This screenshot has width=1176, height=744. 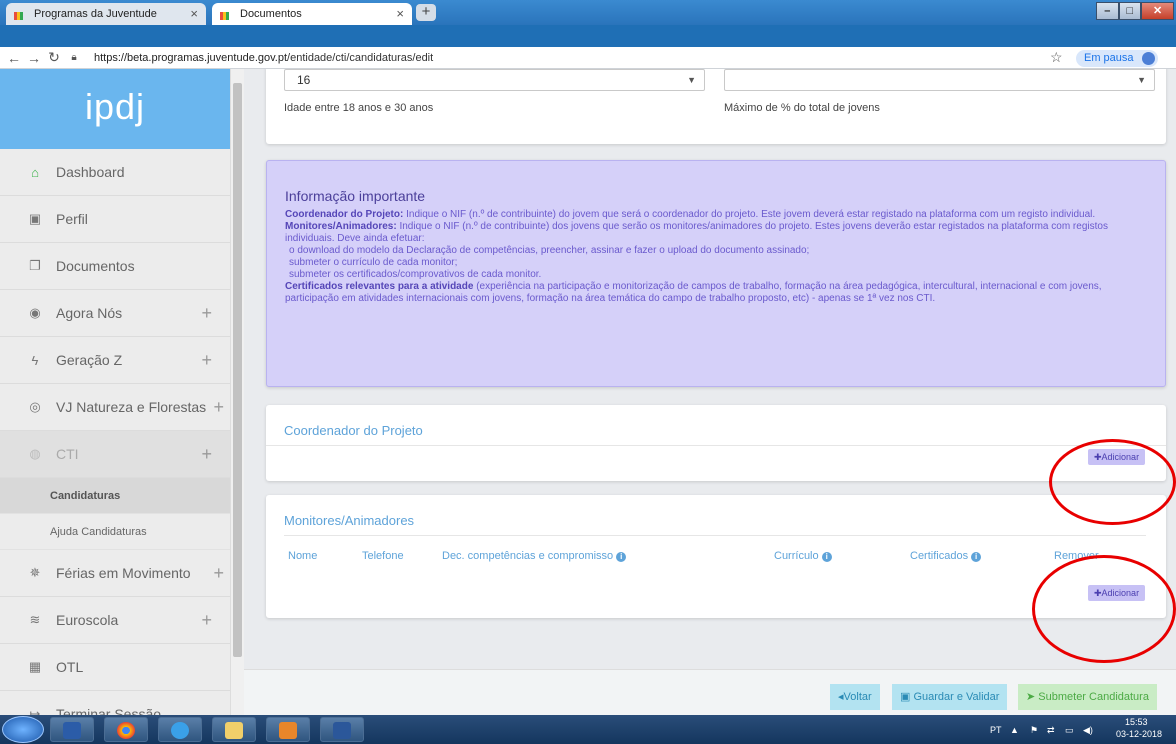 I want to click on info-title: Informação importante, so click(x=355, y=196).